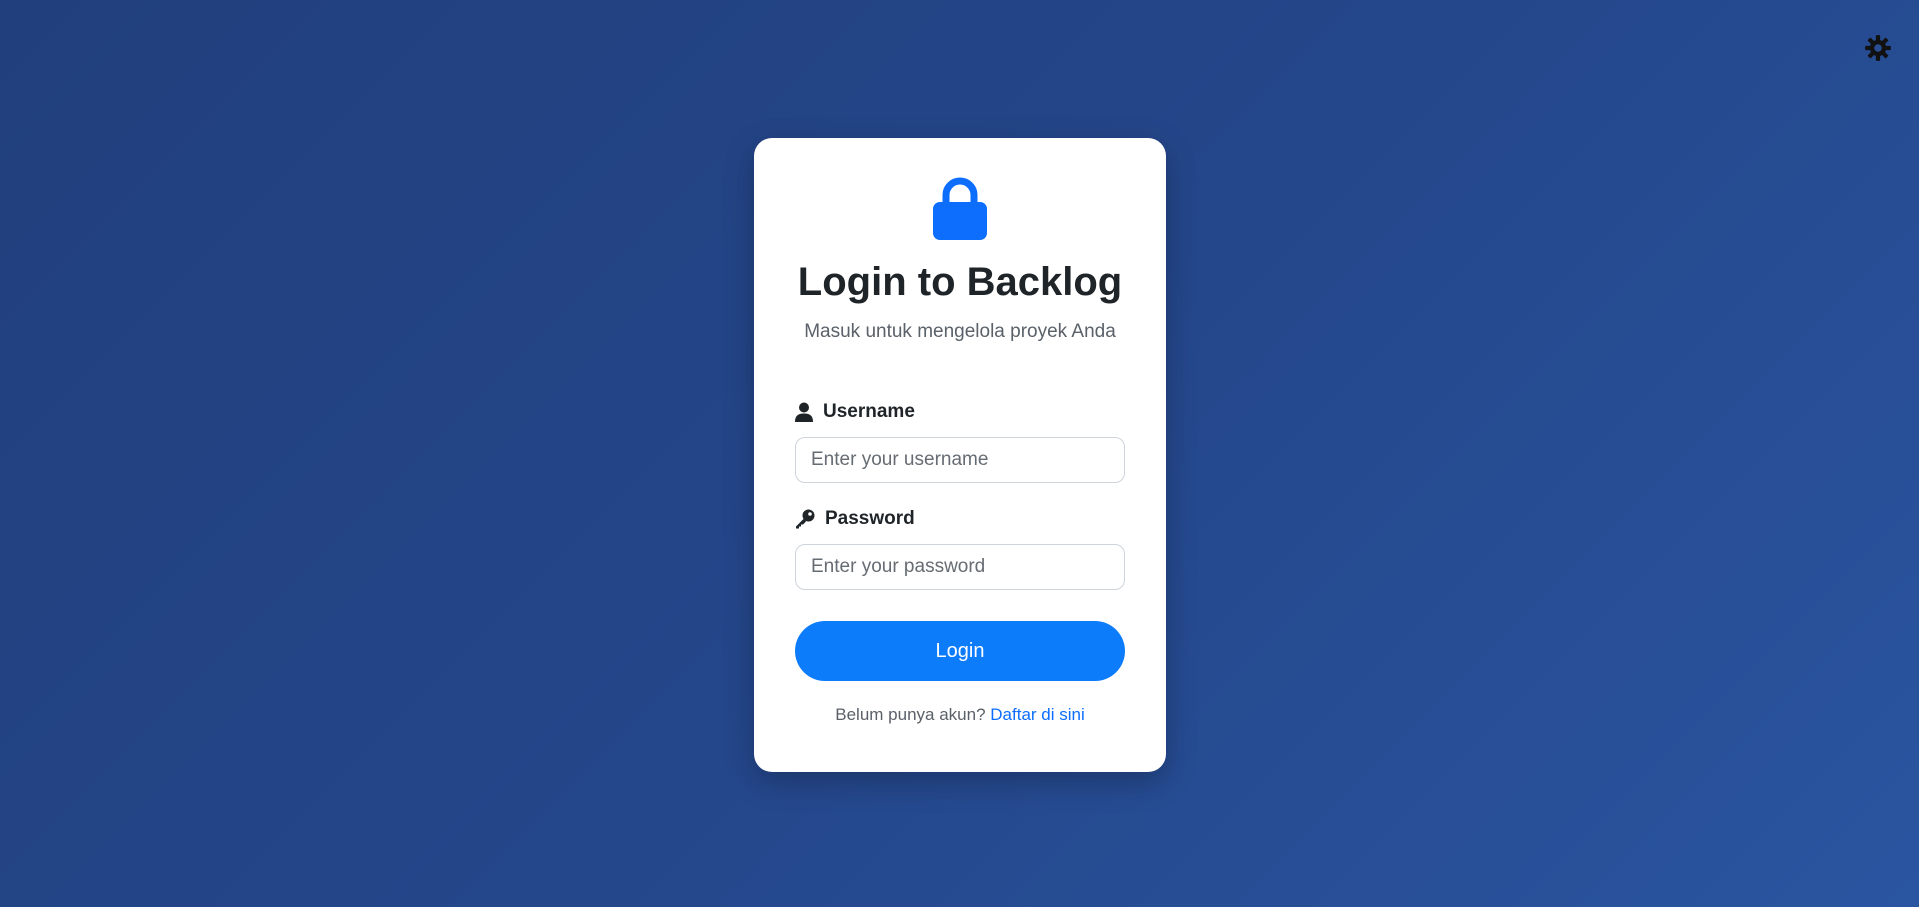  I want to click on password-input, so click(960, 567).